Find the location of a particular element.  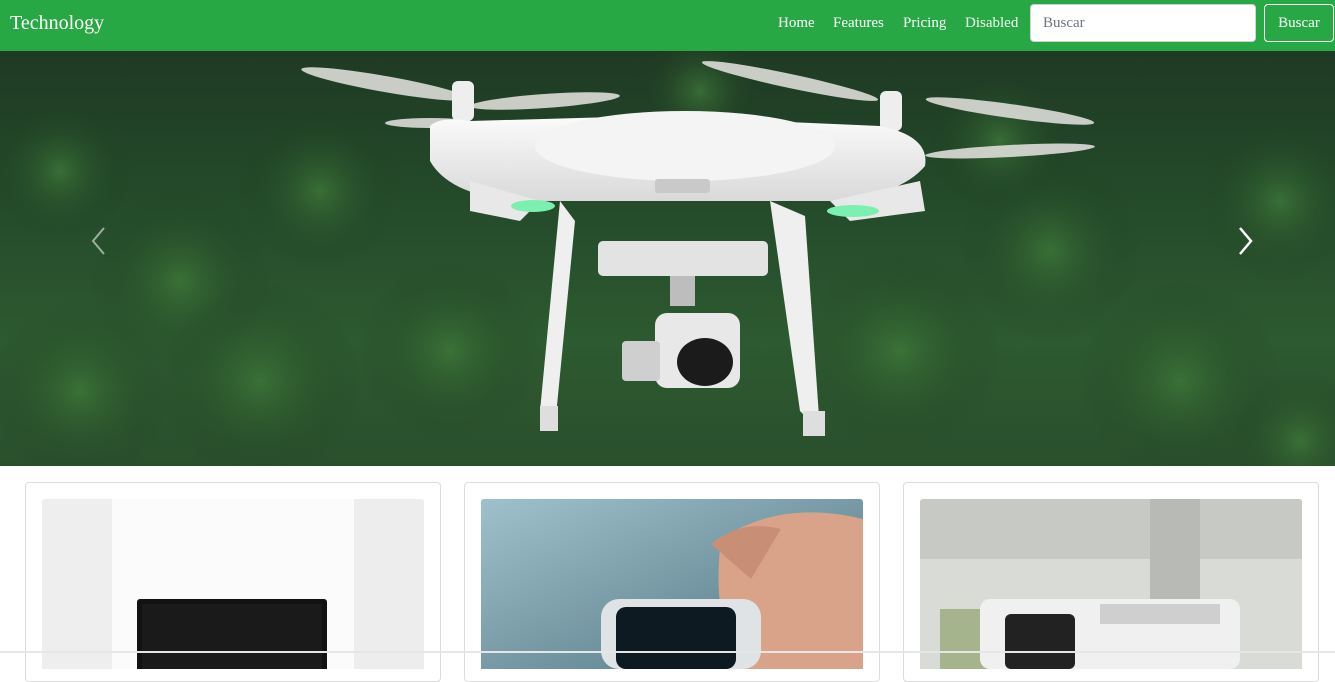

search-button: Buscar is located at coordinates (1299, 23).